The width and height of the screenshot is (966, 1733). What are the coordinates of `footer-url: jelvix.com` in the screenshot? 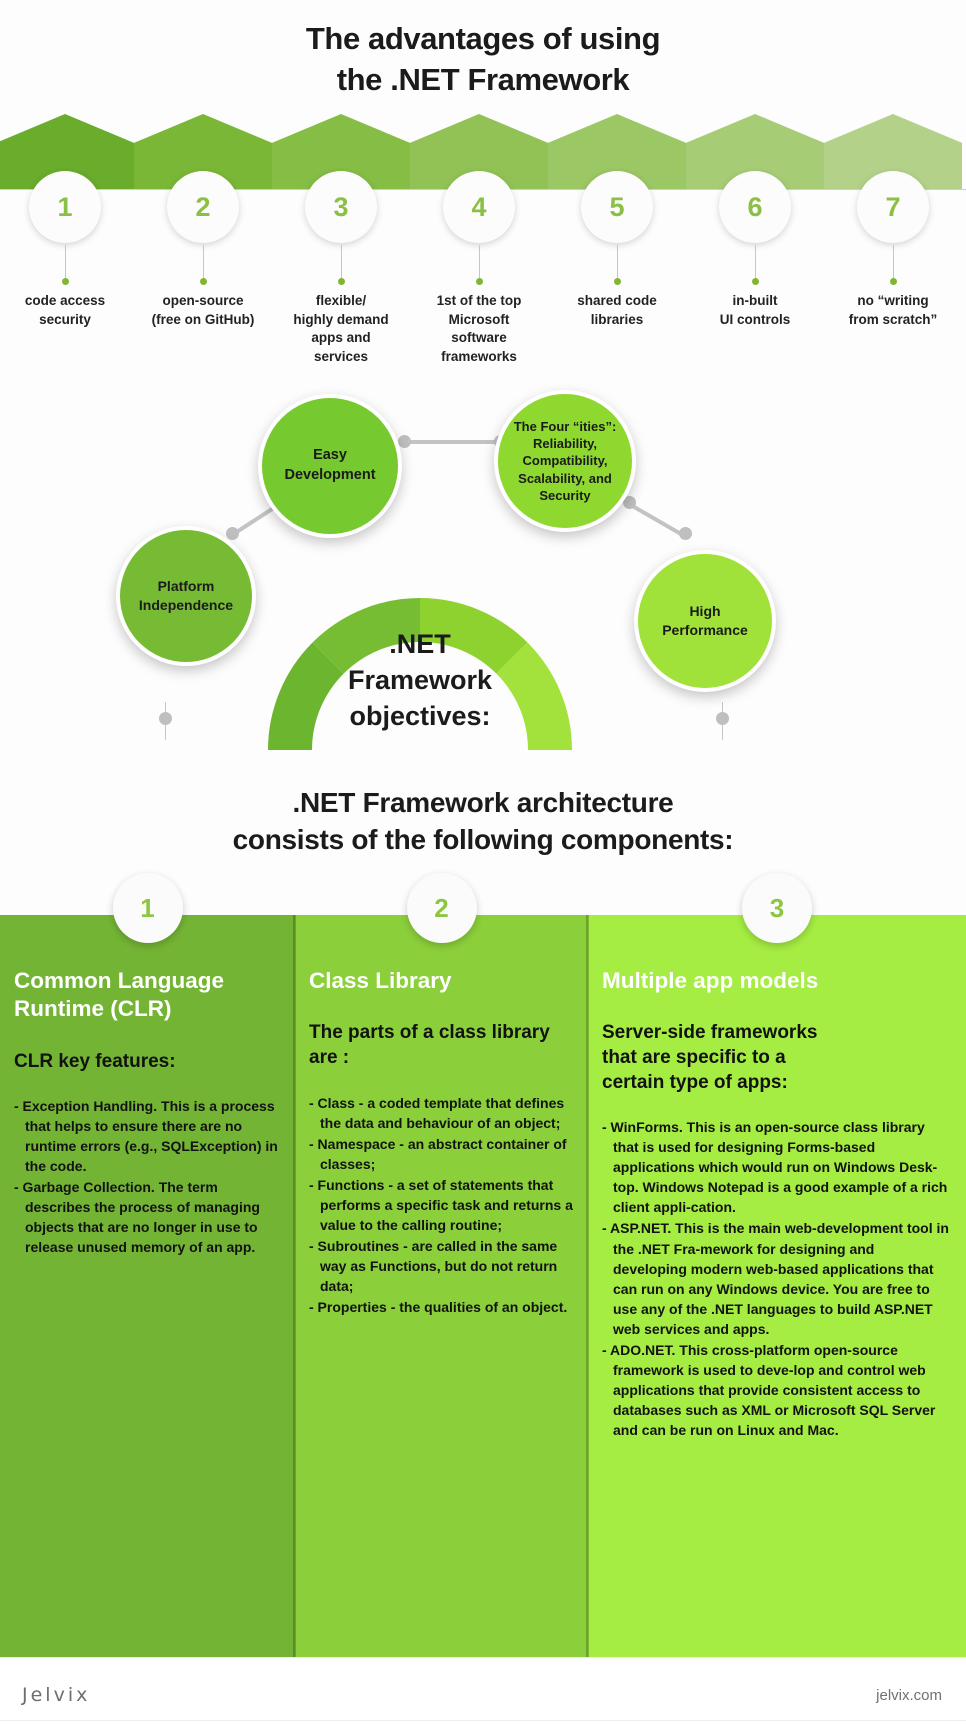 It's located at (909, 1695).